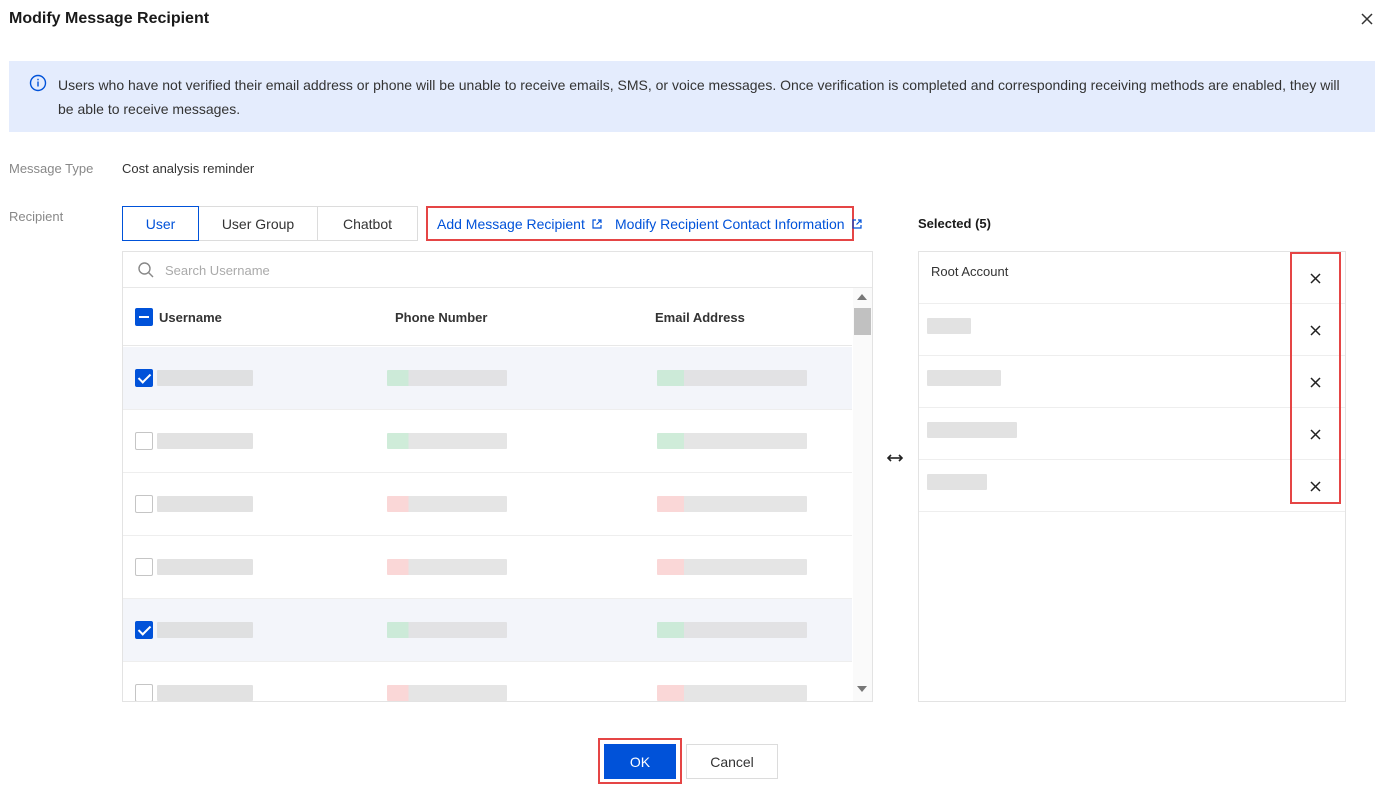 This screenshot has height=793, width=1383. What do you see at coordinates (109, 18) in the screenshot?
I see `dialog-title: Modify Message Recipient` at bounding box center [109, 18].